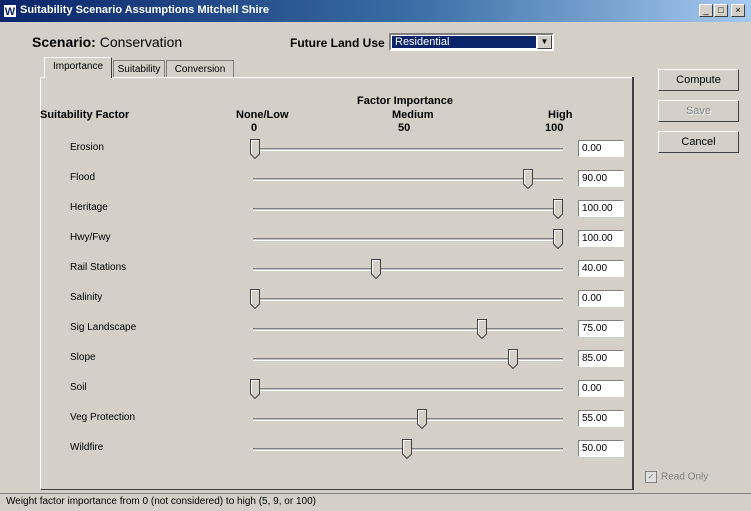 The height and width of the screenshot is (511, 751). Describe the element at coordinates (254, 128) in the screenshot. I see `tick-0-label: 0` at that location.